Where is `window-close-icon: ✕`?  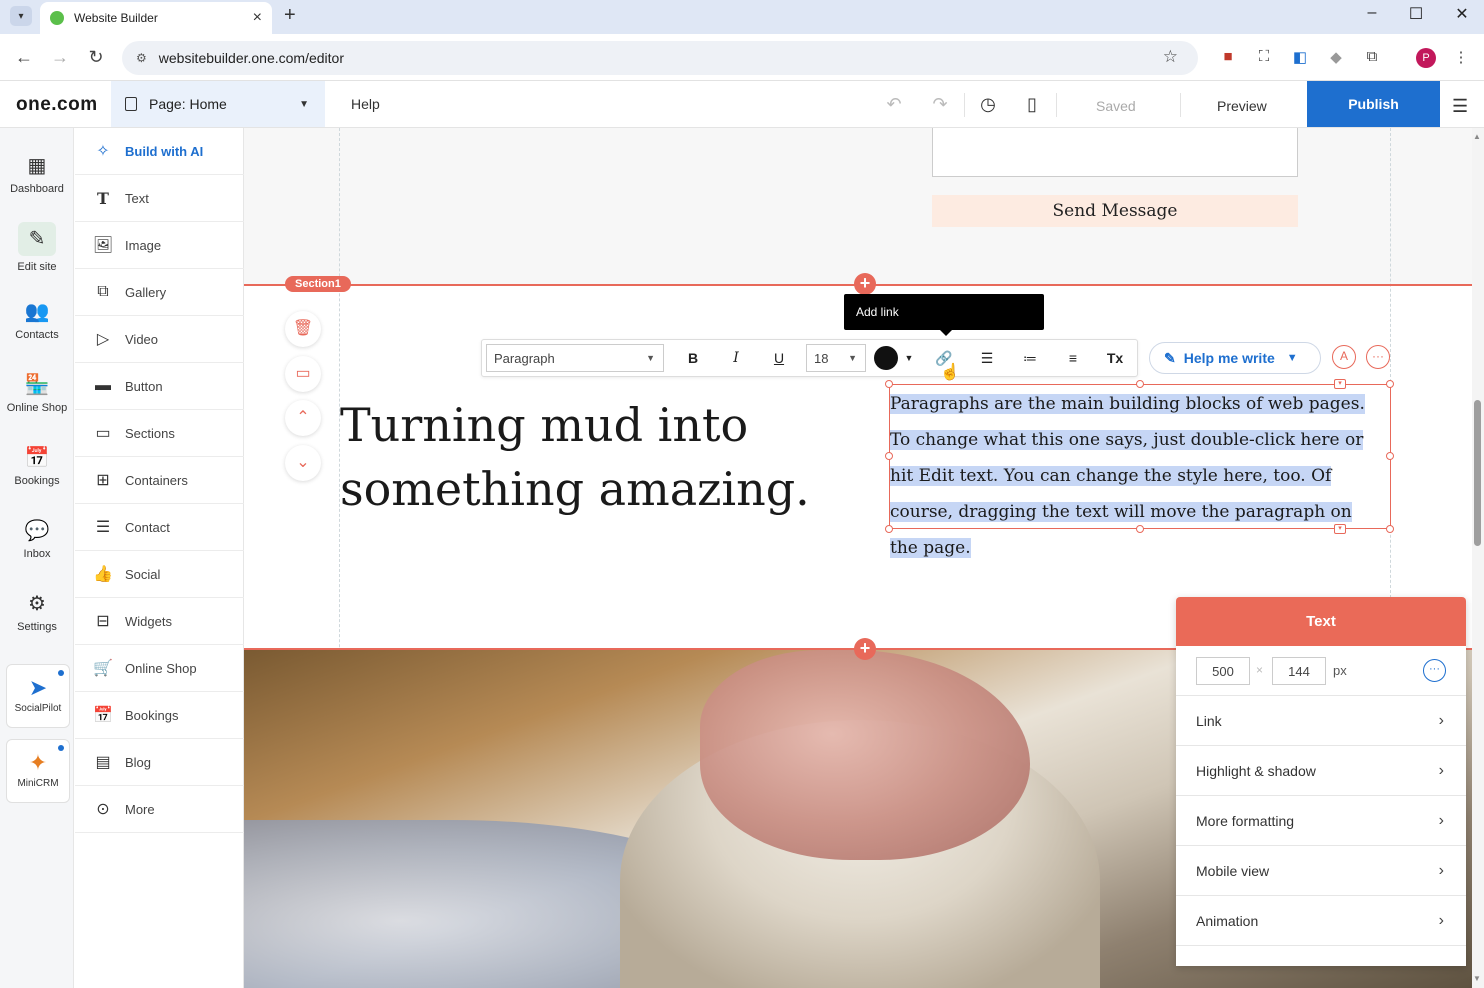
window-close-icon: ✕ is located at coordinates (1462, 14).